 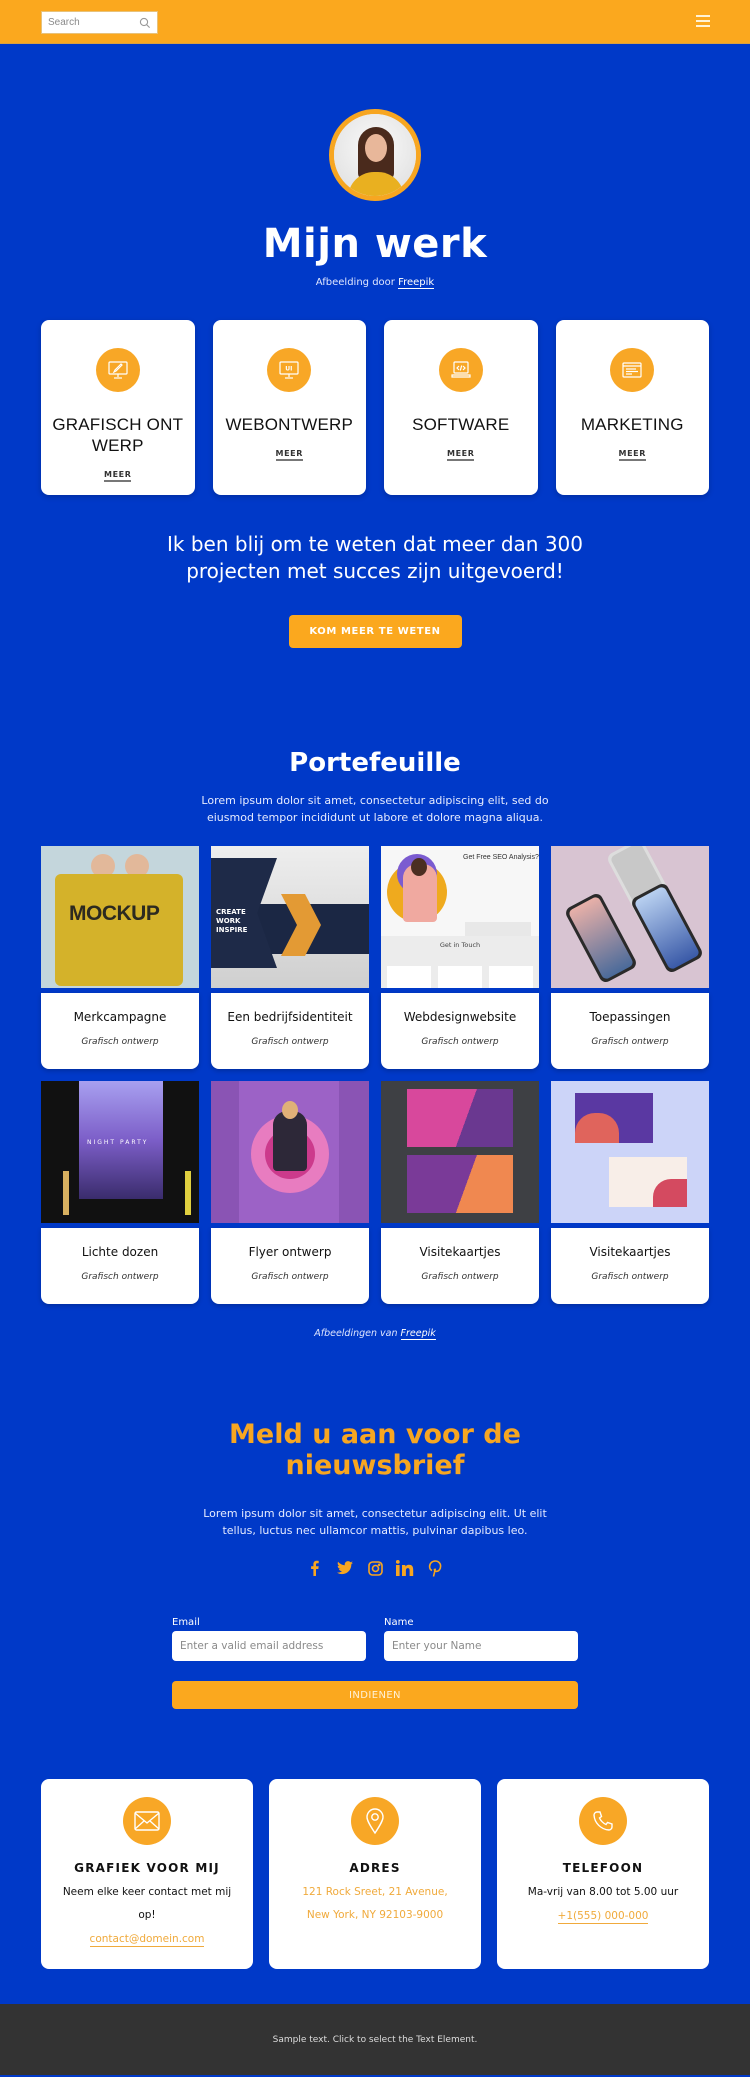 What do you see at coordinates (630, 1152) in the screenshot?
I see `portfolio-image-pastel-cards` at bounding box center [630, 1152].